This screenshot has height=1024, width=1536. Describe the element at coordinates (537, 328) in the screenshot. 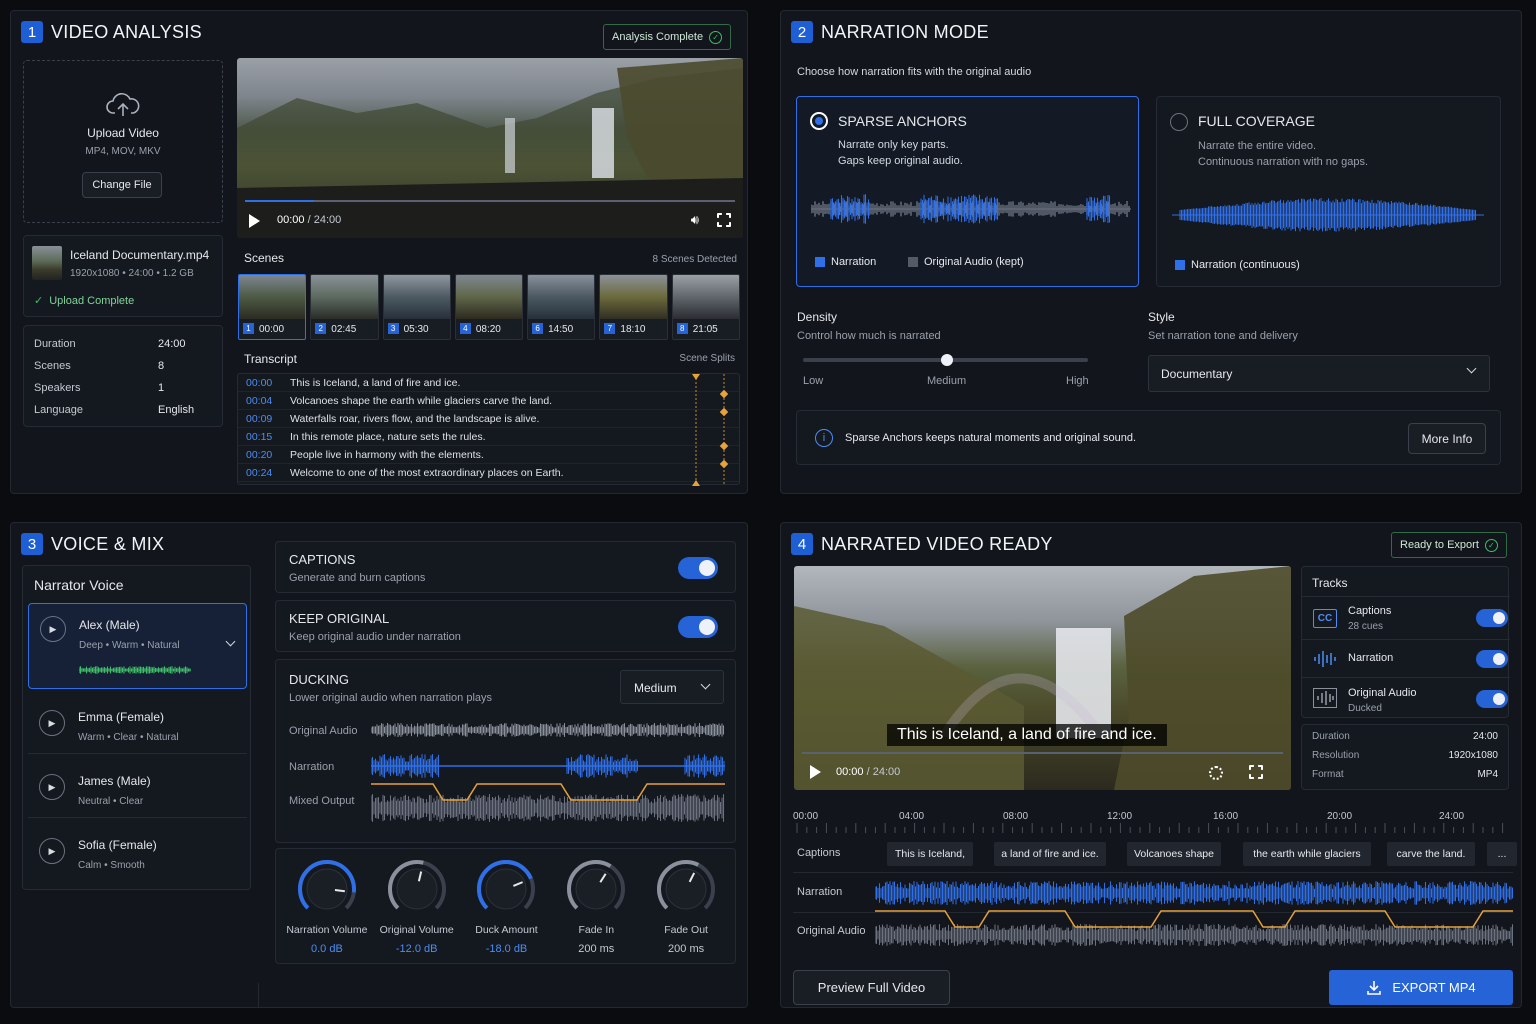

I see `scene-number: 6` at that location.